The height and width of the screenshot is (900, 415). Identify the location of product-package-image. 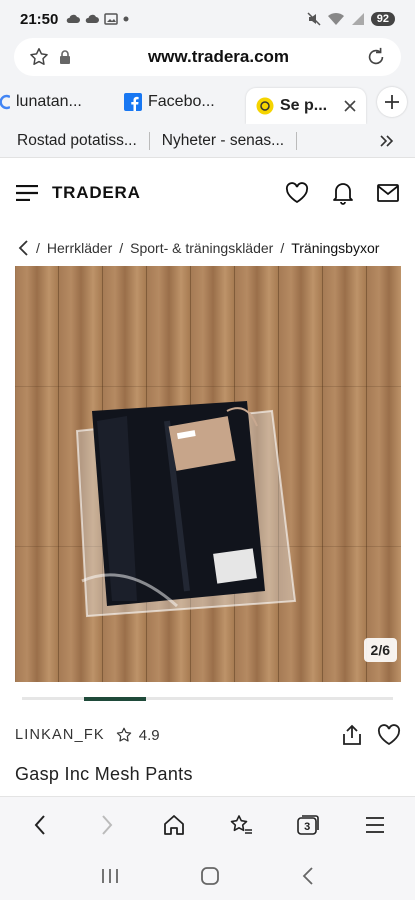
(186, 509).